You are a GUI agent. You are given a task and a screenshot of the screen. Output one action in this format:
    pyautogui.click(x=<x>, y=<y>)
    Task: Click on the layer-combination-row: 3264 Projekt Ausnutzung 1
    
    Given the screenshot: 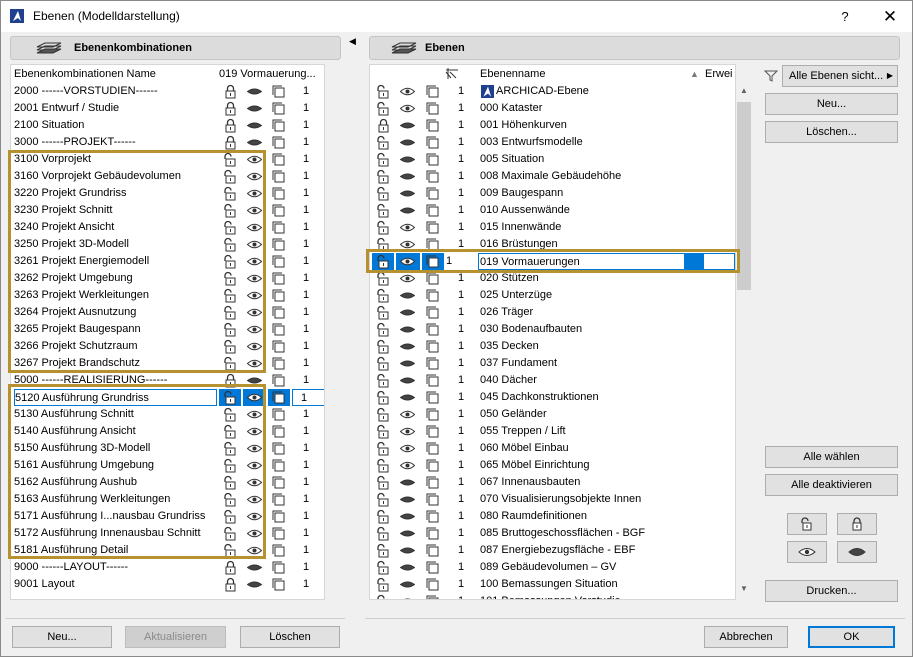 What is the action you would take?
    pyautogui.click(x=167, y=312)
    